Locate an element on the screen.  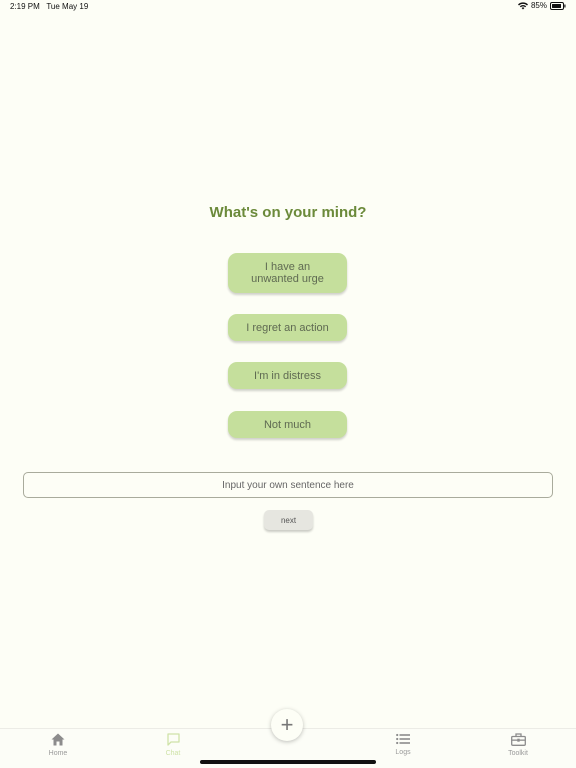
option-regret-action-button: I regret an action is located at coordinates (287, 327).